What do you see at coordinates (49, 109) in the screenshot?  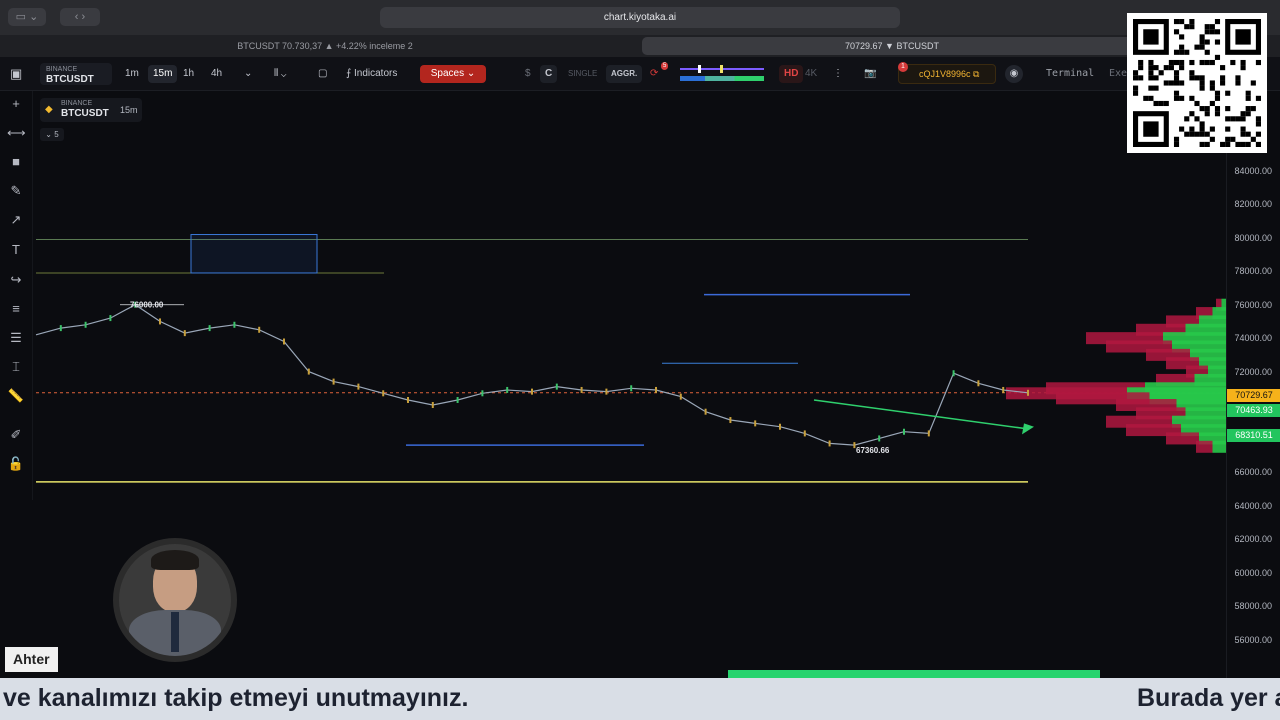 I see `binance-logo-icon: ◆` at bounding box center [49, 109].